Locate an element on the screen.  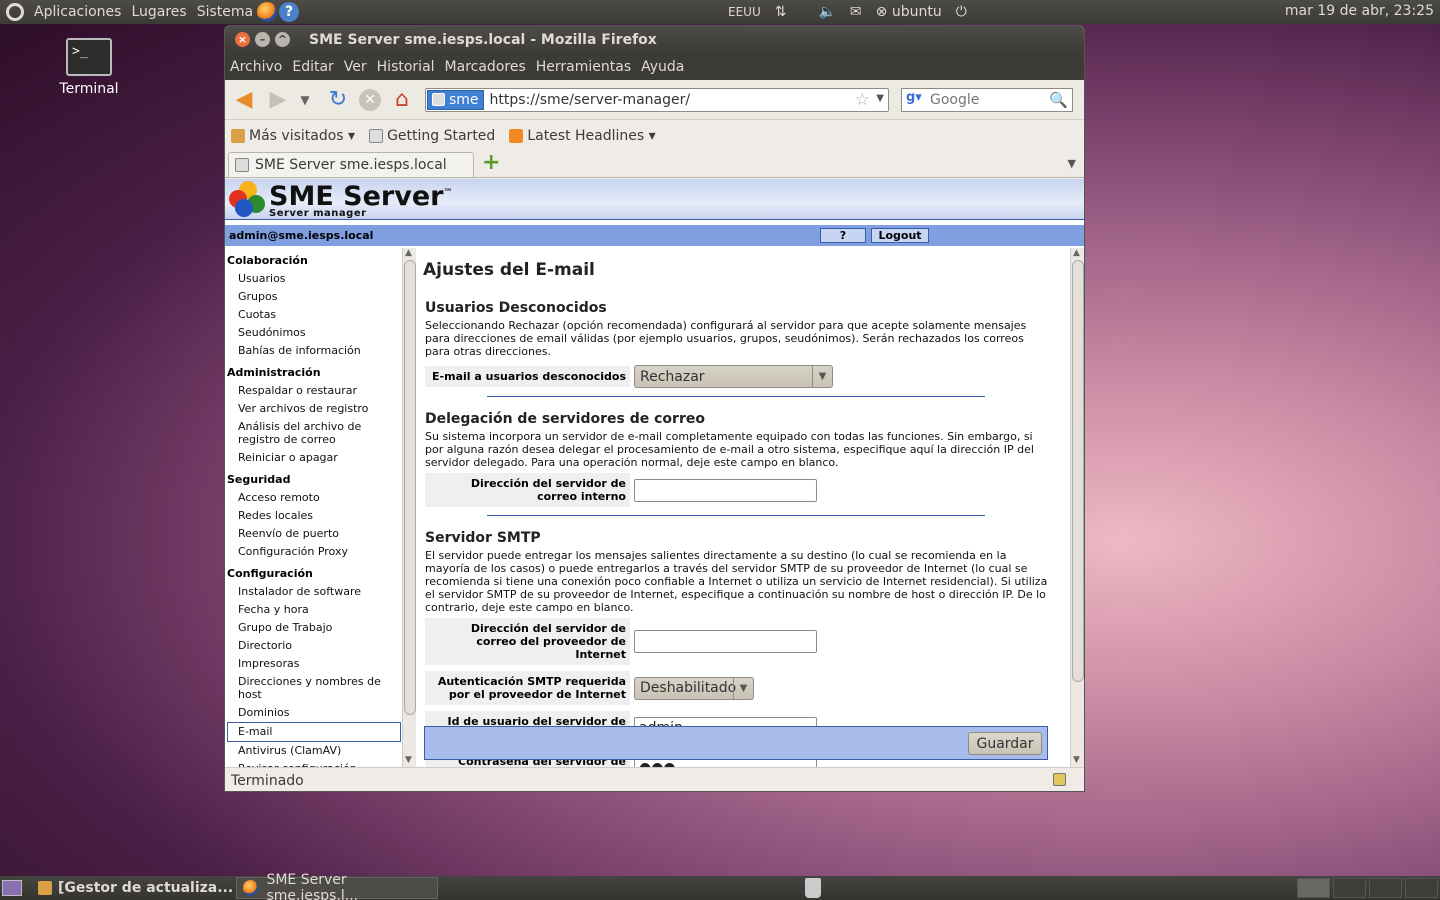
forward-arrow-icon: ▶ is located at coordinates (278, 100).